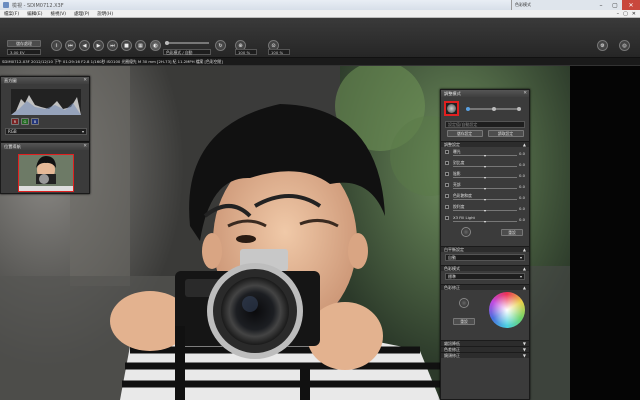 This screenshot has height=400, width=640. What do you see at coordinates (485, 268) in the screenshot?
I see `section-color-mode: 色彩模式 ▲` at bounding box center [485, 268].